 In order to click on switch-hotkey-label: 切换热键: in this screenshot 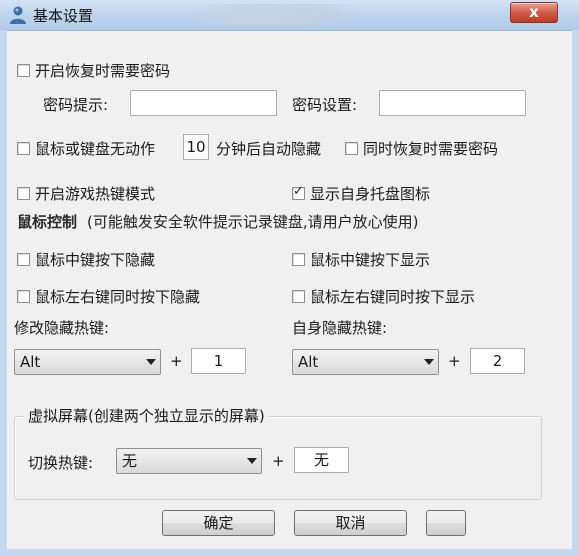, I will do `click(61, 463)`.